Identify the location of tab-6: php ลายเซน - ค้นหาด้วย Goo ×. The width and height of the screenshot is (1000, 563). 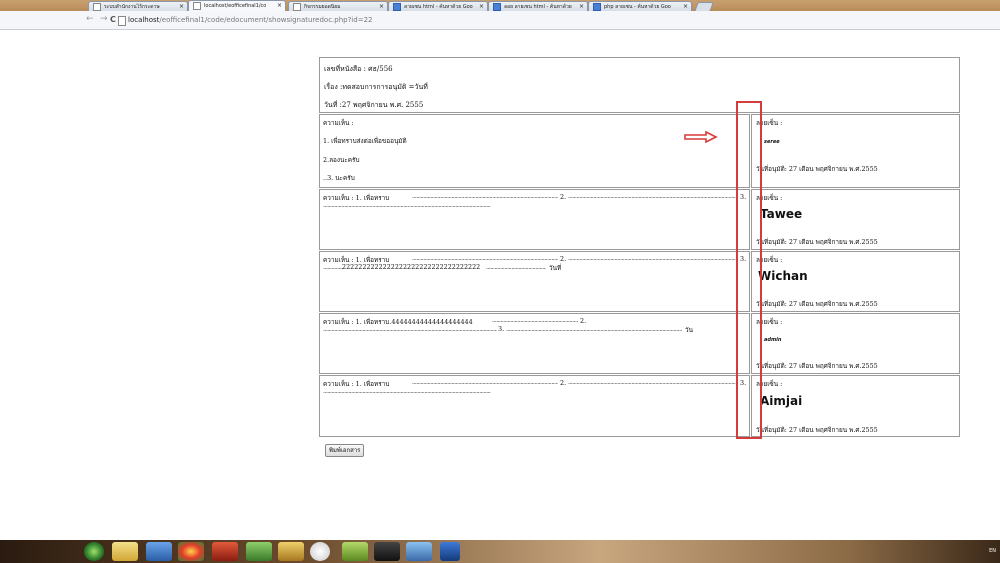
(640, 6).